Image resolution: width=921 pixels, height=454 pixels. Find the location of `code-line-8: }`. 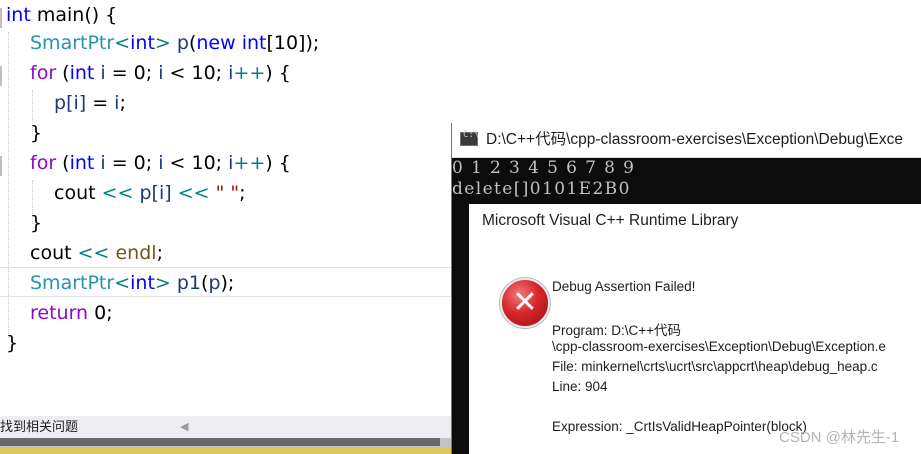

code-line-8: } is located at coordinates (36, 223).